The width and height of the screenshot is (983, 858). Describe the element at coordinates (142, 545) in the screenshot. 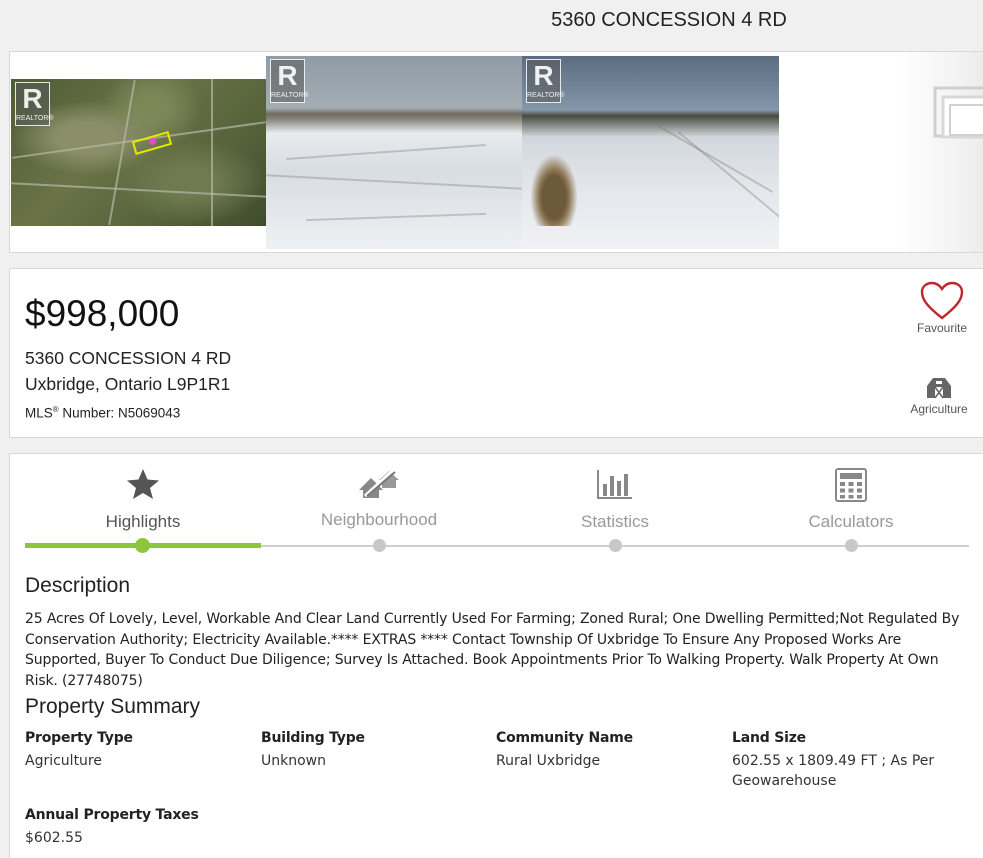

I see `tab-dot-highlights` at that location.